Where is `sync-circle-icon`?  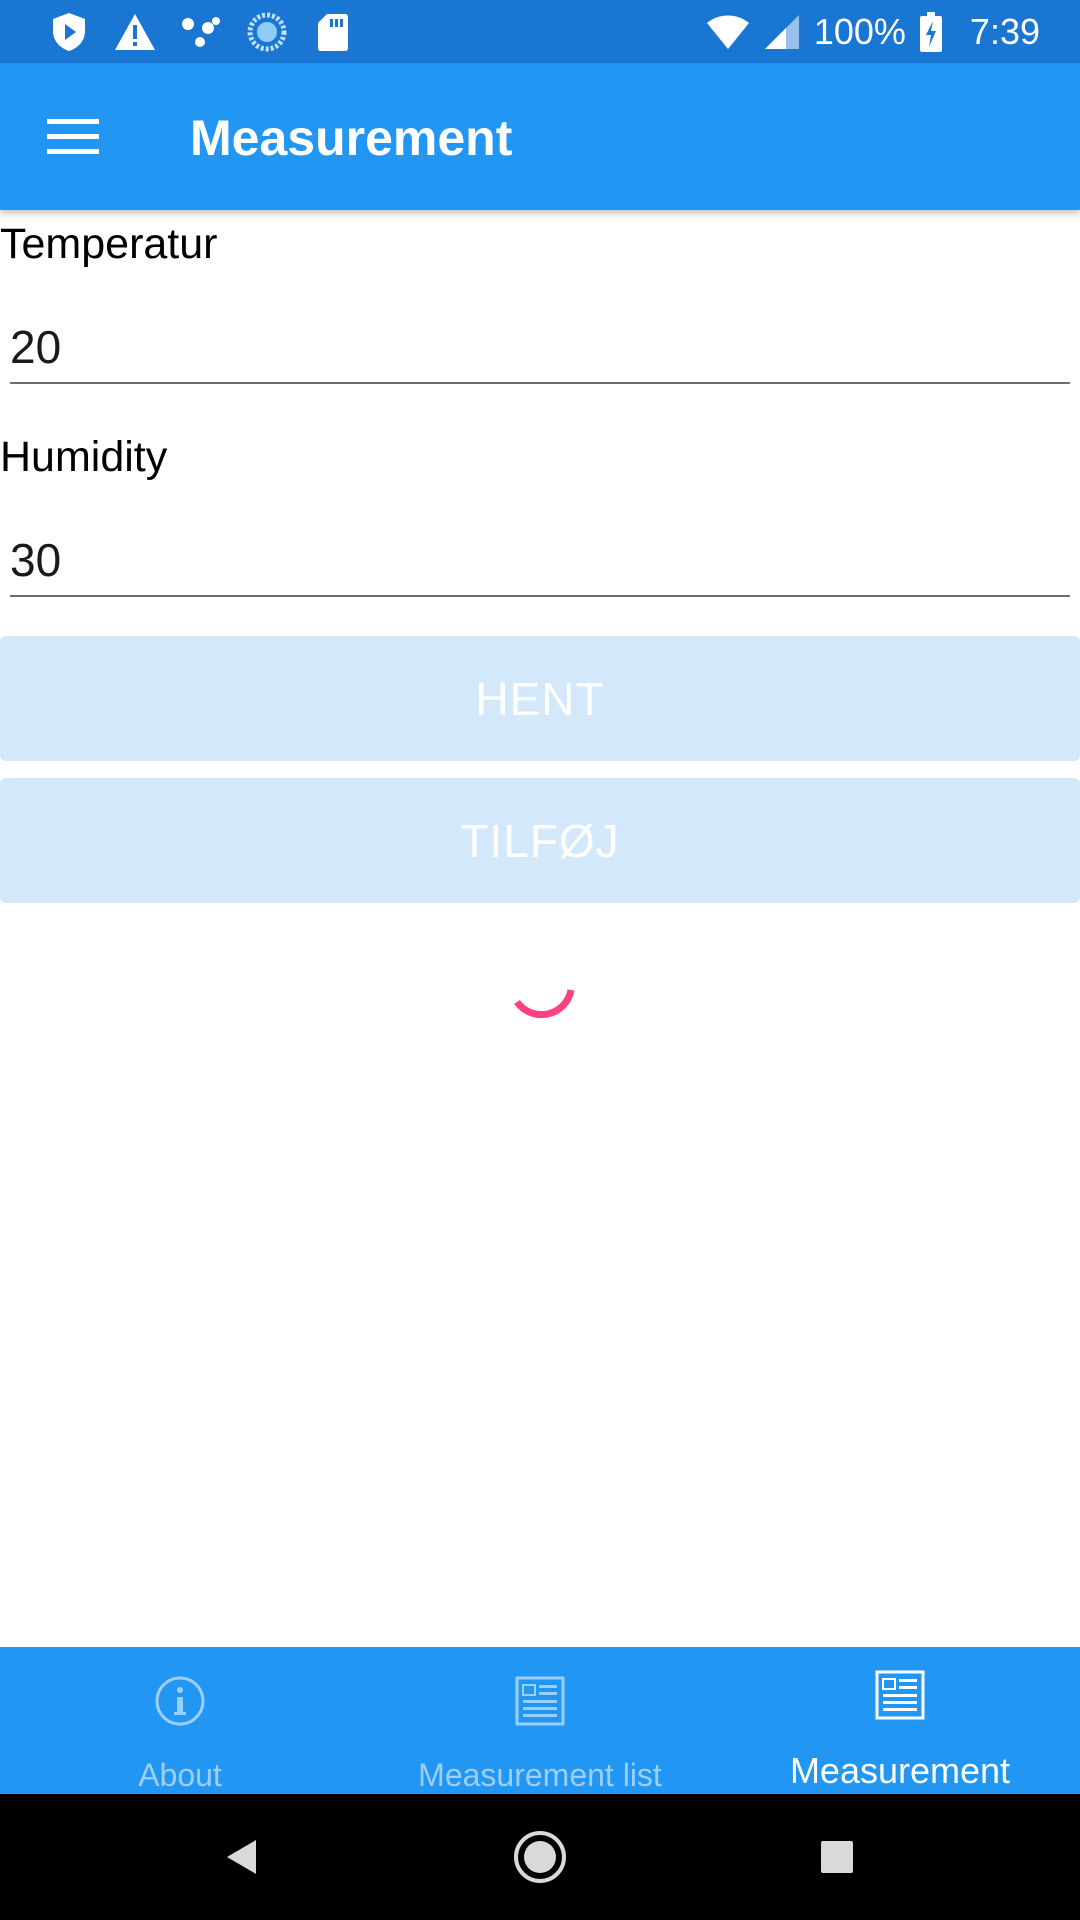
sync-circle-icon is located at coordinates (267, 32).